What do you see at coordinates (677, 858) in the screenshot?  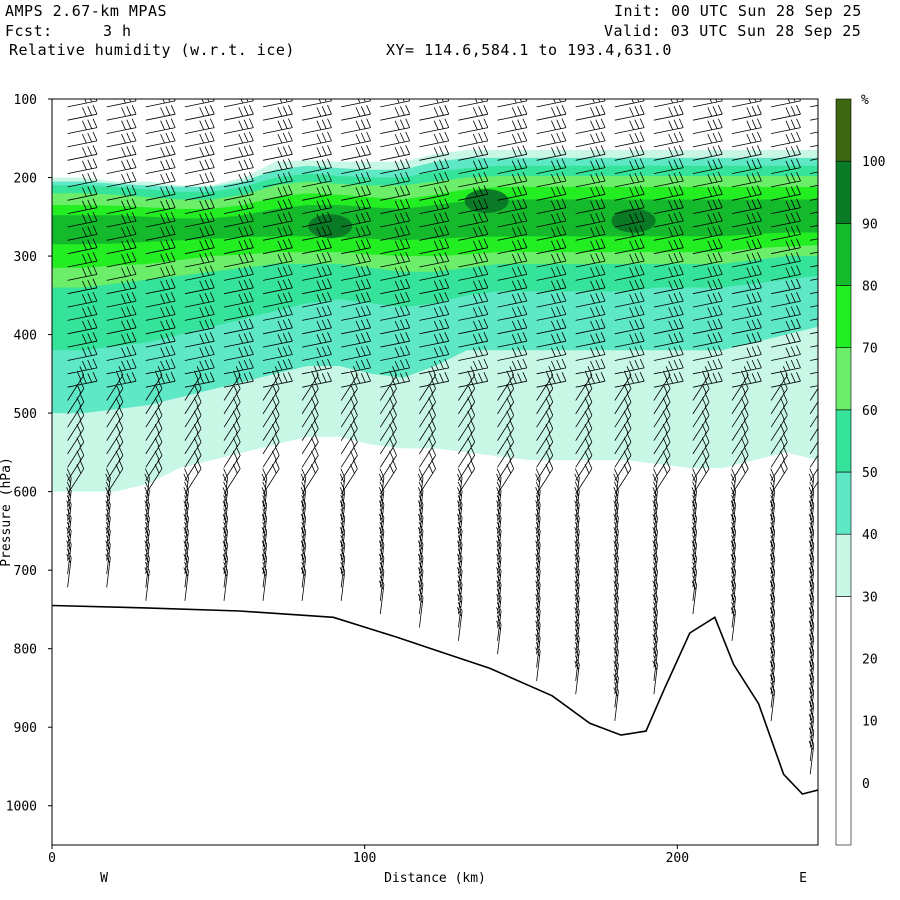 I see `x-tick-label: 200` at bounding box center [677, 858].